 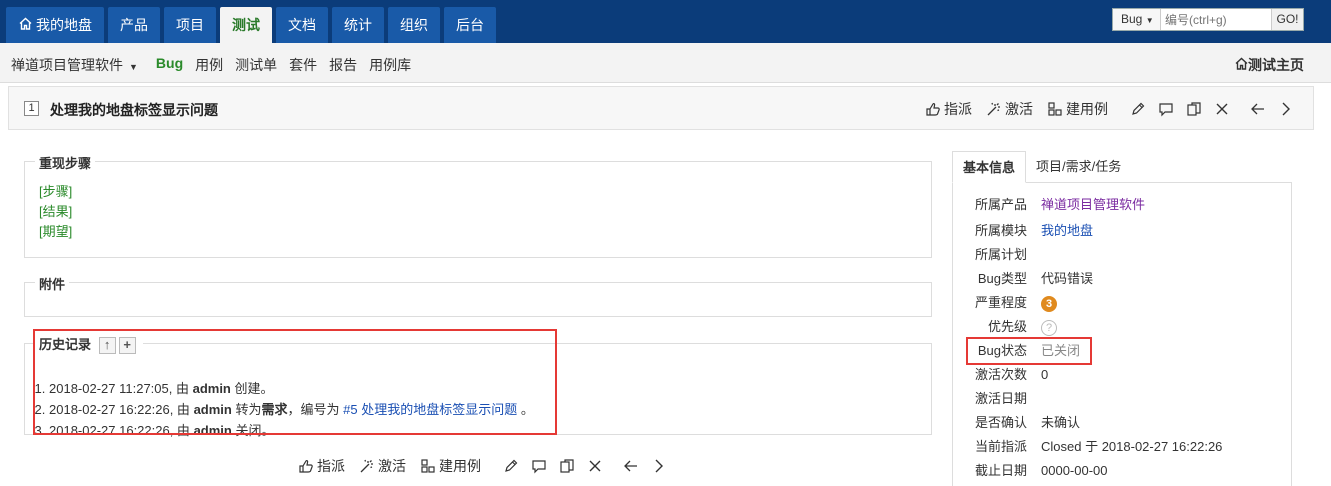 I want to click on tab-project: 项目, so click(x=190, y=25).